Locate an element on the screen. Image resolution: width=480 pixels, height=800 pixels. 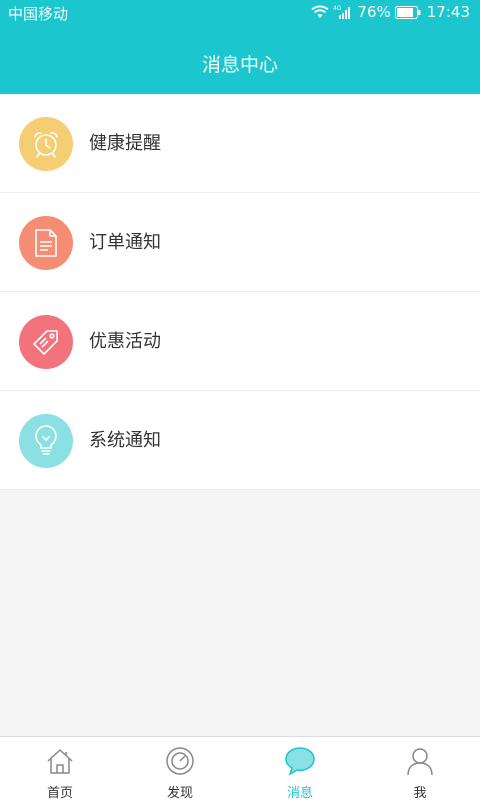
lightbulb-icon is located at coordinates (46, 441).